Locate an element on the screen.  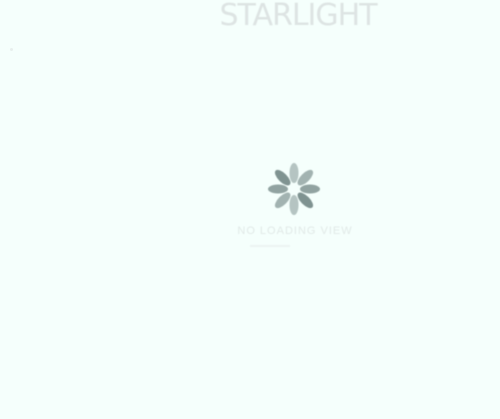
spinner-core is located at coordinates (294, 189).